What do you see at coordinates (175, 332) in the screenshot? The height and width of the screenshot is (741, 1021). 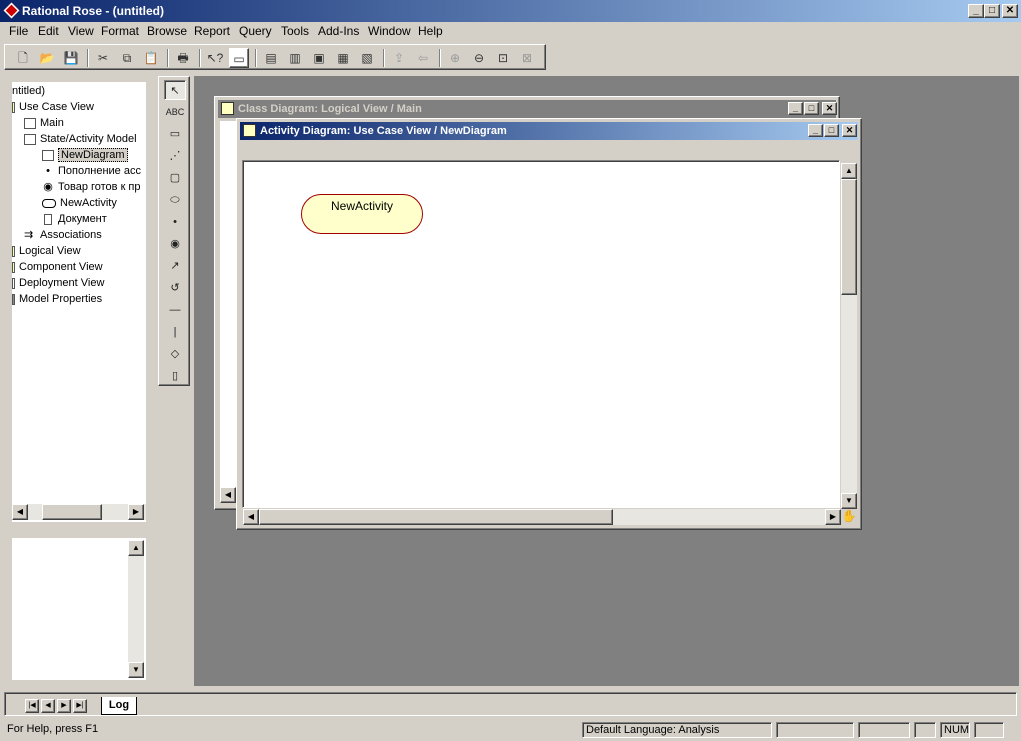 I see `vertical-sync-icon: |` at bounding box center [175, 332].